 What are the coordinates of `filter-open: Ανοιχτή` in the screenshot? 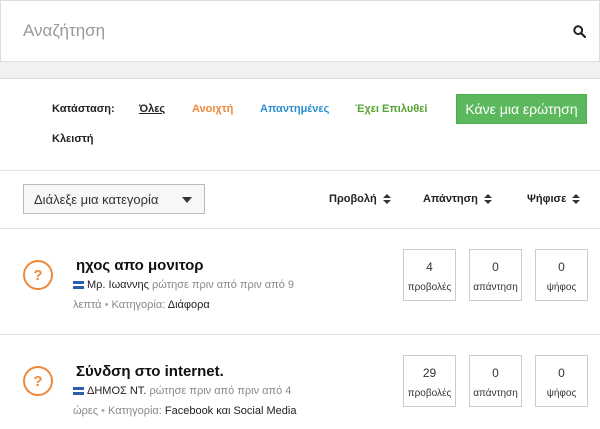 It's located at (212, 109).